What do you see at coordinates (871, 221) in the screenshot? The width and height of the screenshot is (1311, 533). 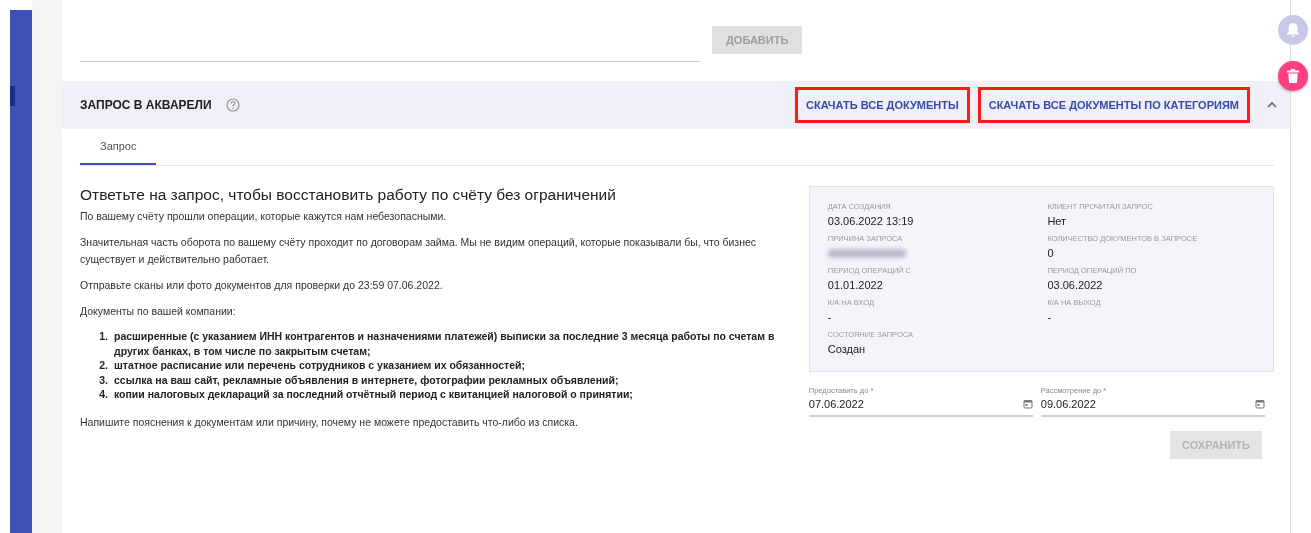 I see `field-value: 03.06.2022 13:19` at bounding box center [871, 221].